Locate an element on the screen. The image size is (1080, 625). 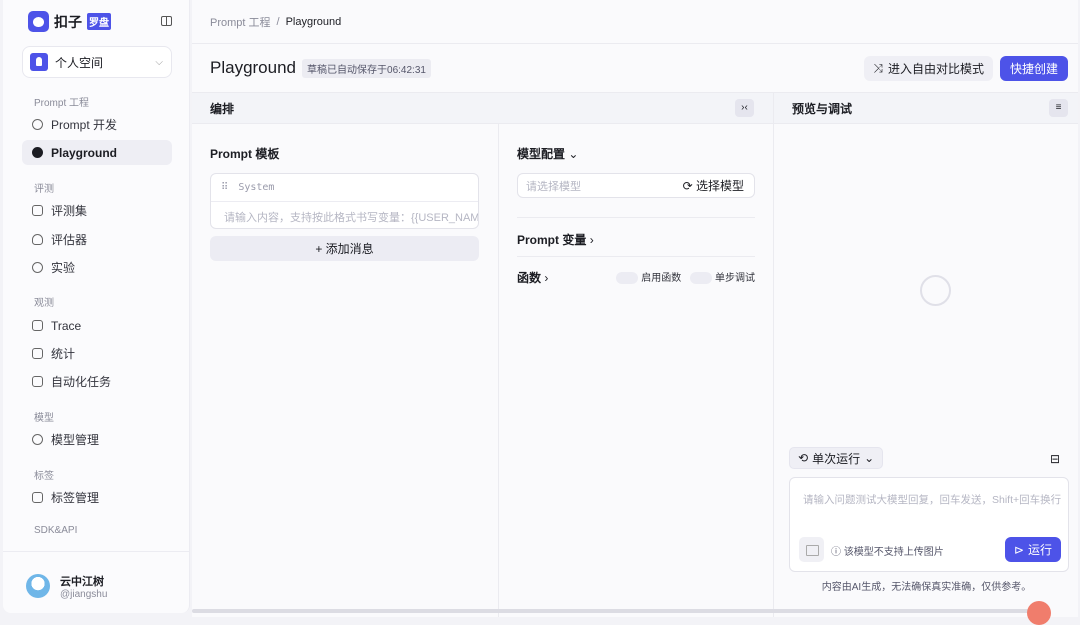
info-icon: ⓘ is located at coordinates (836, 552).